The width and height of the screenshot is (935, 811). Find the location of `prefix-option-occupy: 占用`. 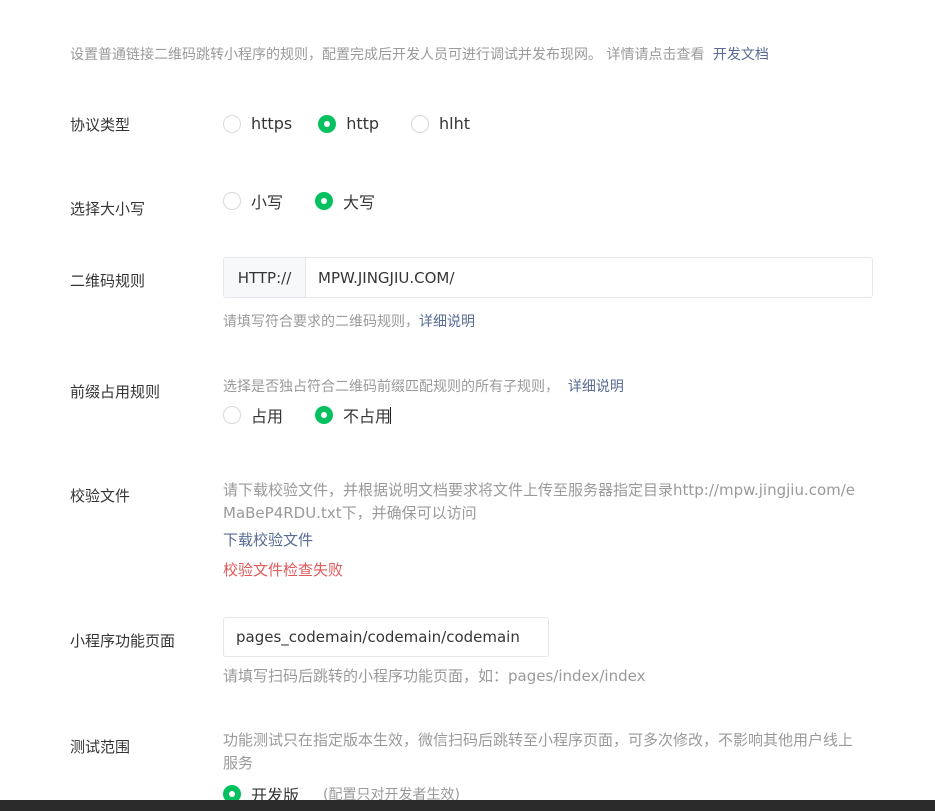

prefix-option-occupy: 占用 is located at coordinates (253, 415).